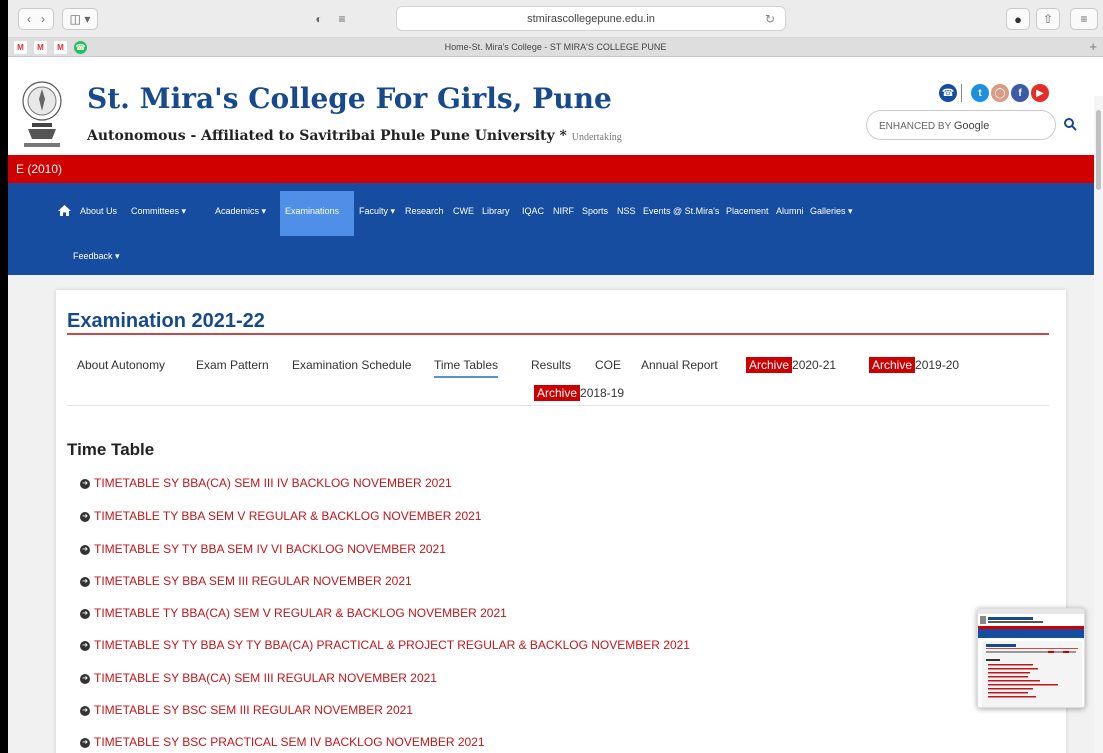  What do you see at coordinates (317, 213) in the screenshot?
I see `nav-examinations: Examinations` at bounding box center [317, 213].